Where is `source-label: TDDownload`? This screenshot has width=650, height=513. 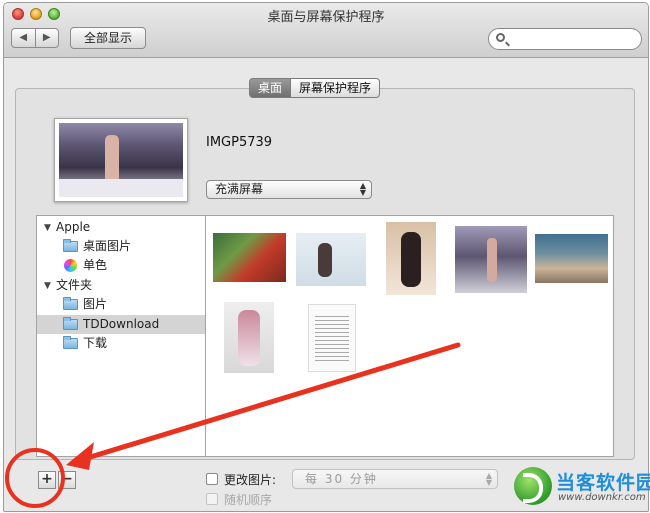 source-label: TDDownload is located at coordinates (121, 324).